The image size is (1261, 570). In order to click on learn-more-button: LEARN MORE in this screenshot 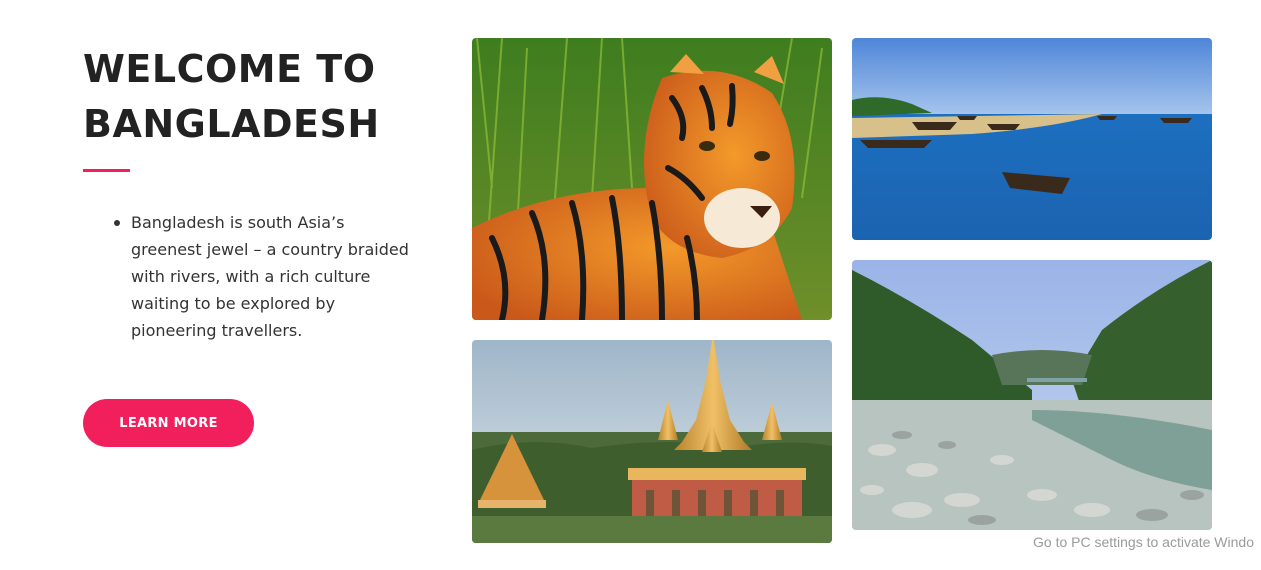, I will do `click(168, 423)`.